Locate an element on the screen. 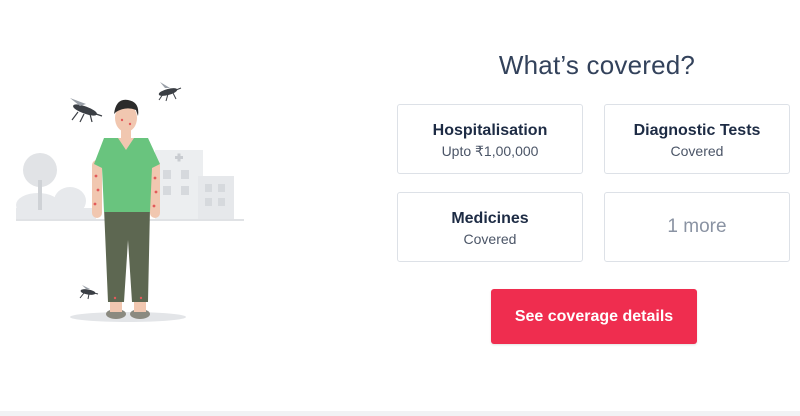 The width and height of the screenshot is (800, 416). person-icon is located at coordinates (126, 209).